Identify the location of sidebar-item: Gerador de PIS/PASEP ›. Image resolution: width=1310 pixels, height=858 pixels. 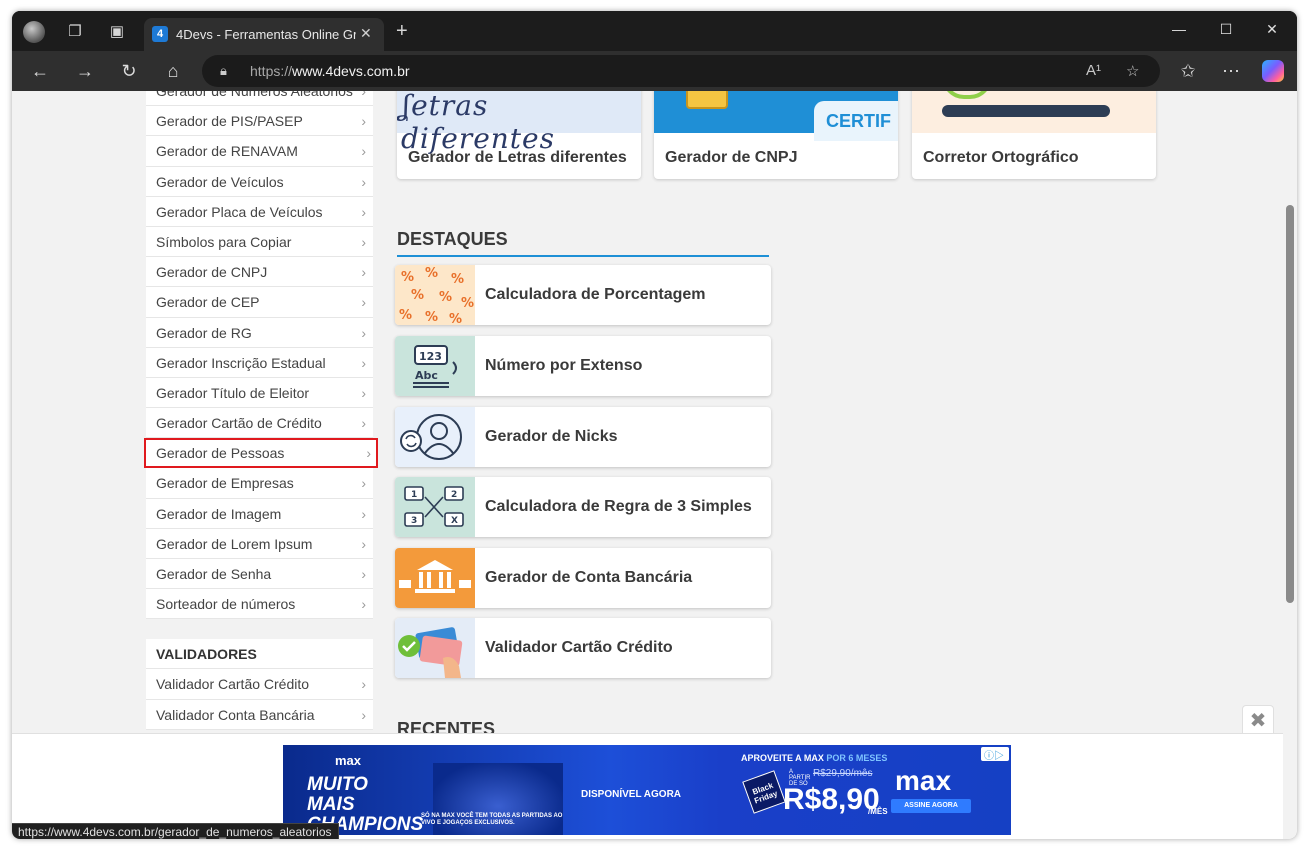
(259, 121).